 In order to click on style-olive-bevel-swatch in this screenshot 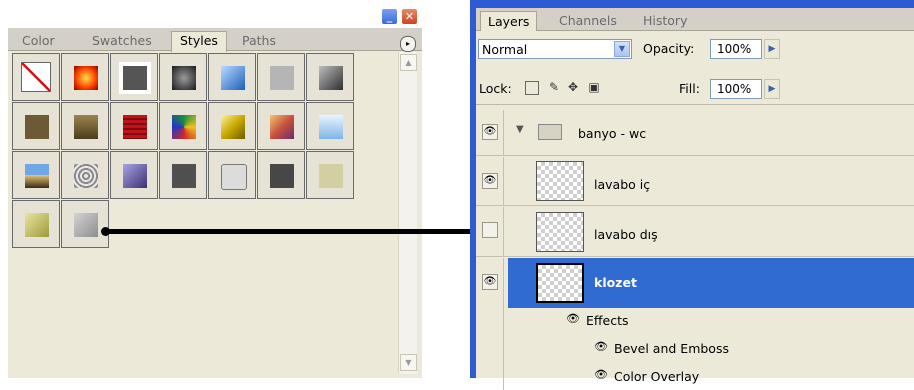, I will do `click(36, 224)`.